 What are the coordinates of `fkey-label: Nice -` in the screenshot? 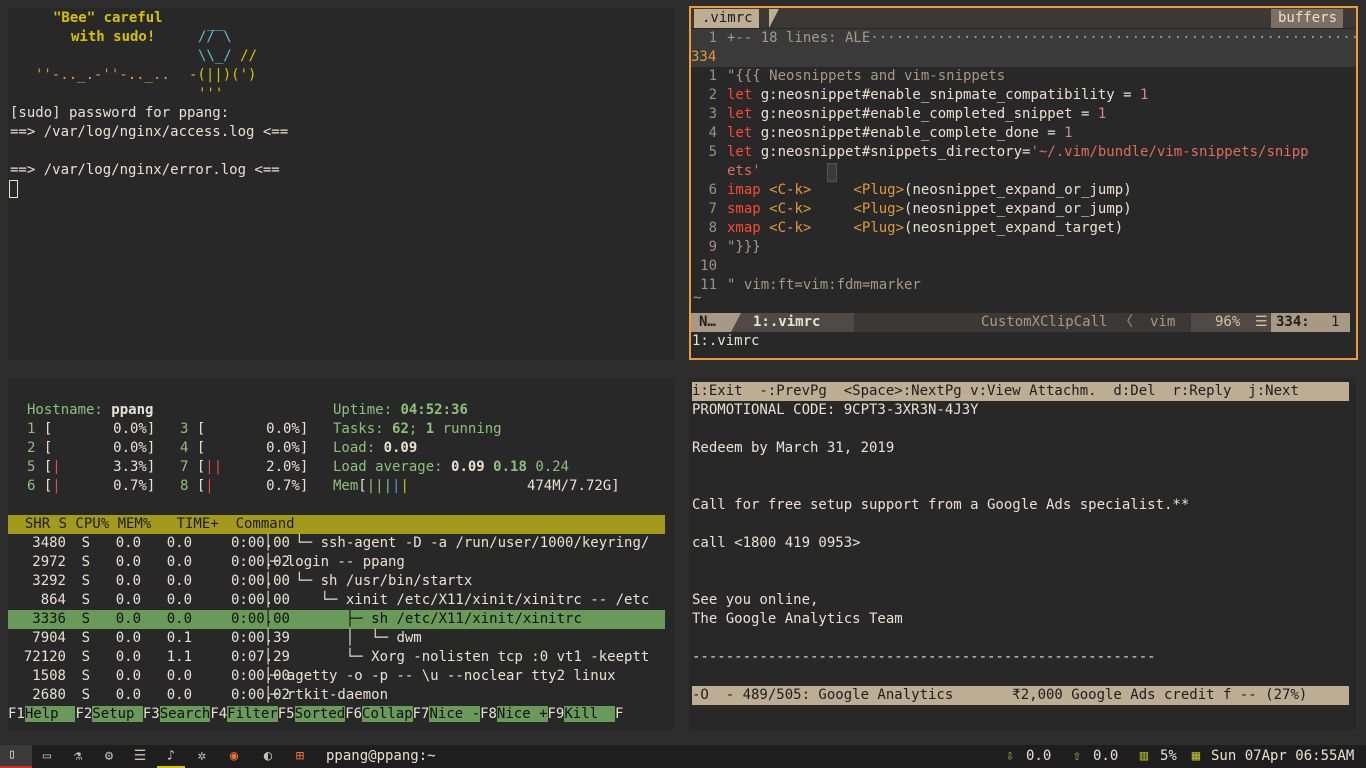 It's located at (455, 714).